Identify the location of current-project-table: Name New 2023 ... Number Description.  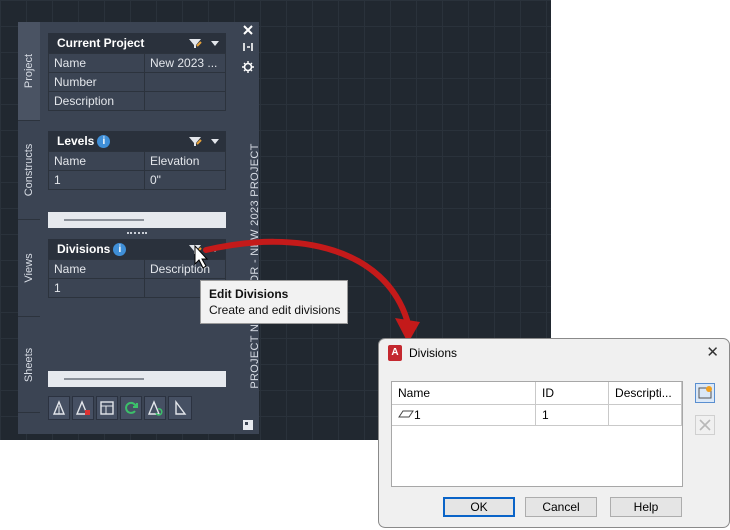
(137, 82).